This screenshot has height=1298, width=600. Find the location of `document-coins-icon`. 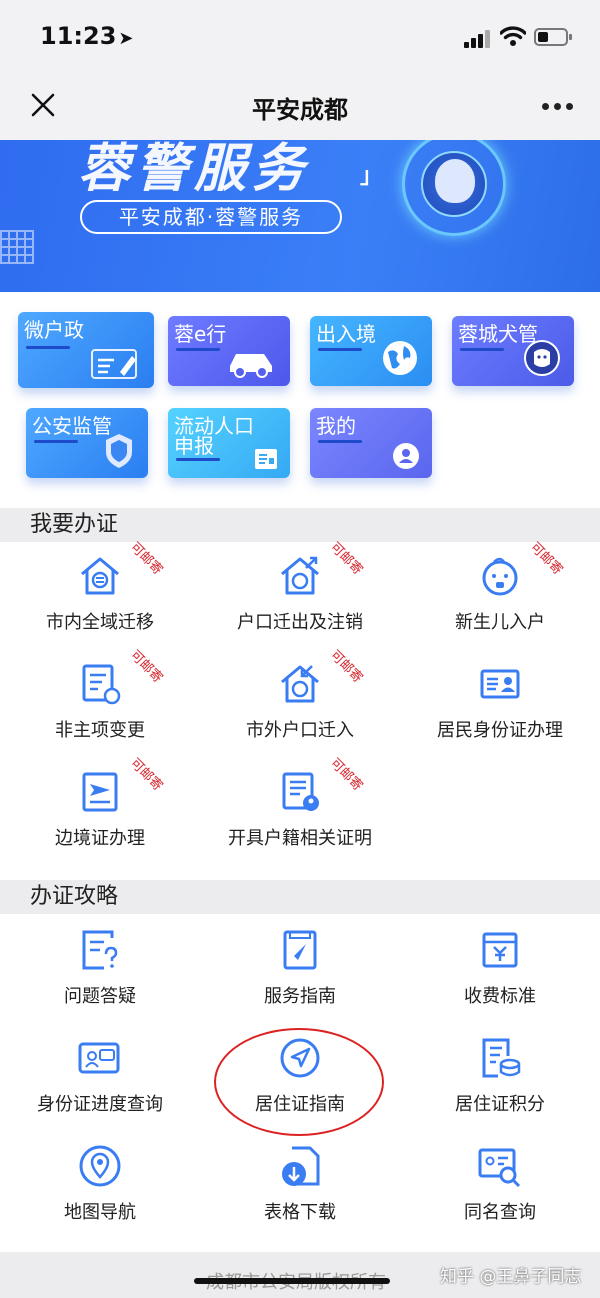

document-coins-icon is located at coordinates (501, 1058).